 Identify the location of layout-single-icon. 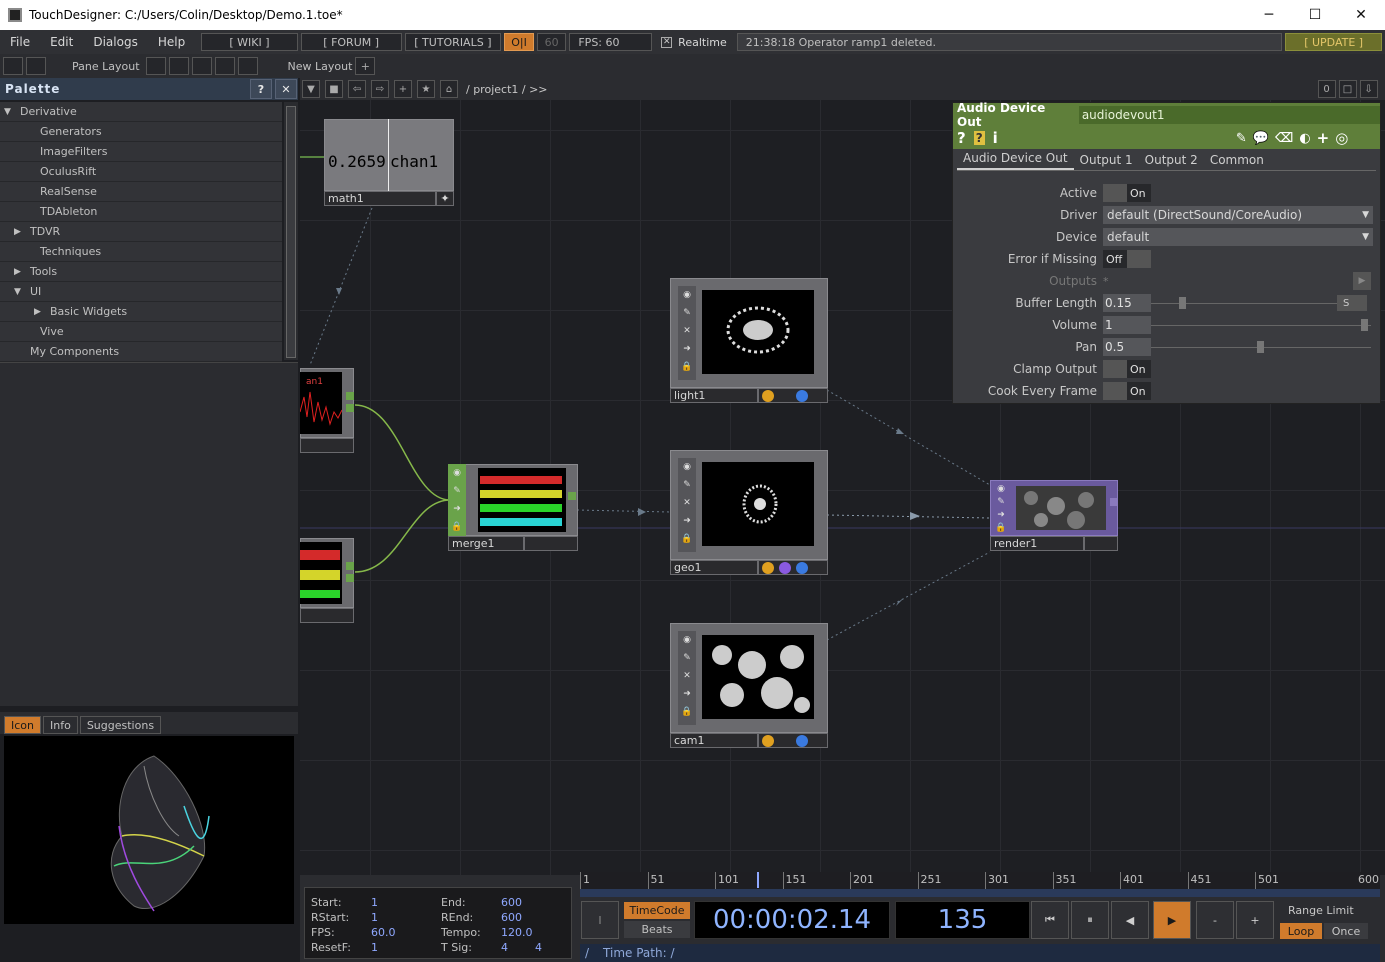
(155, 66).